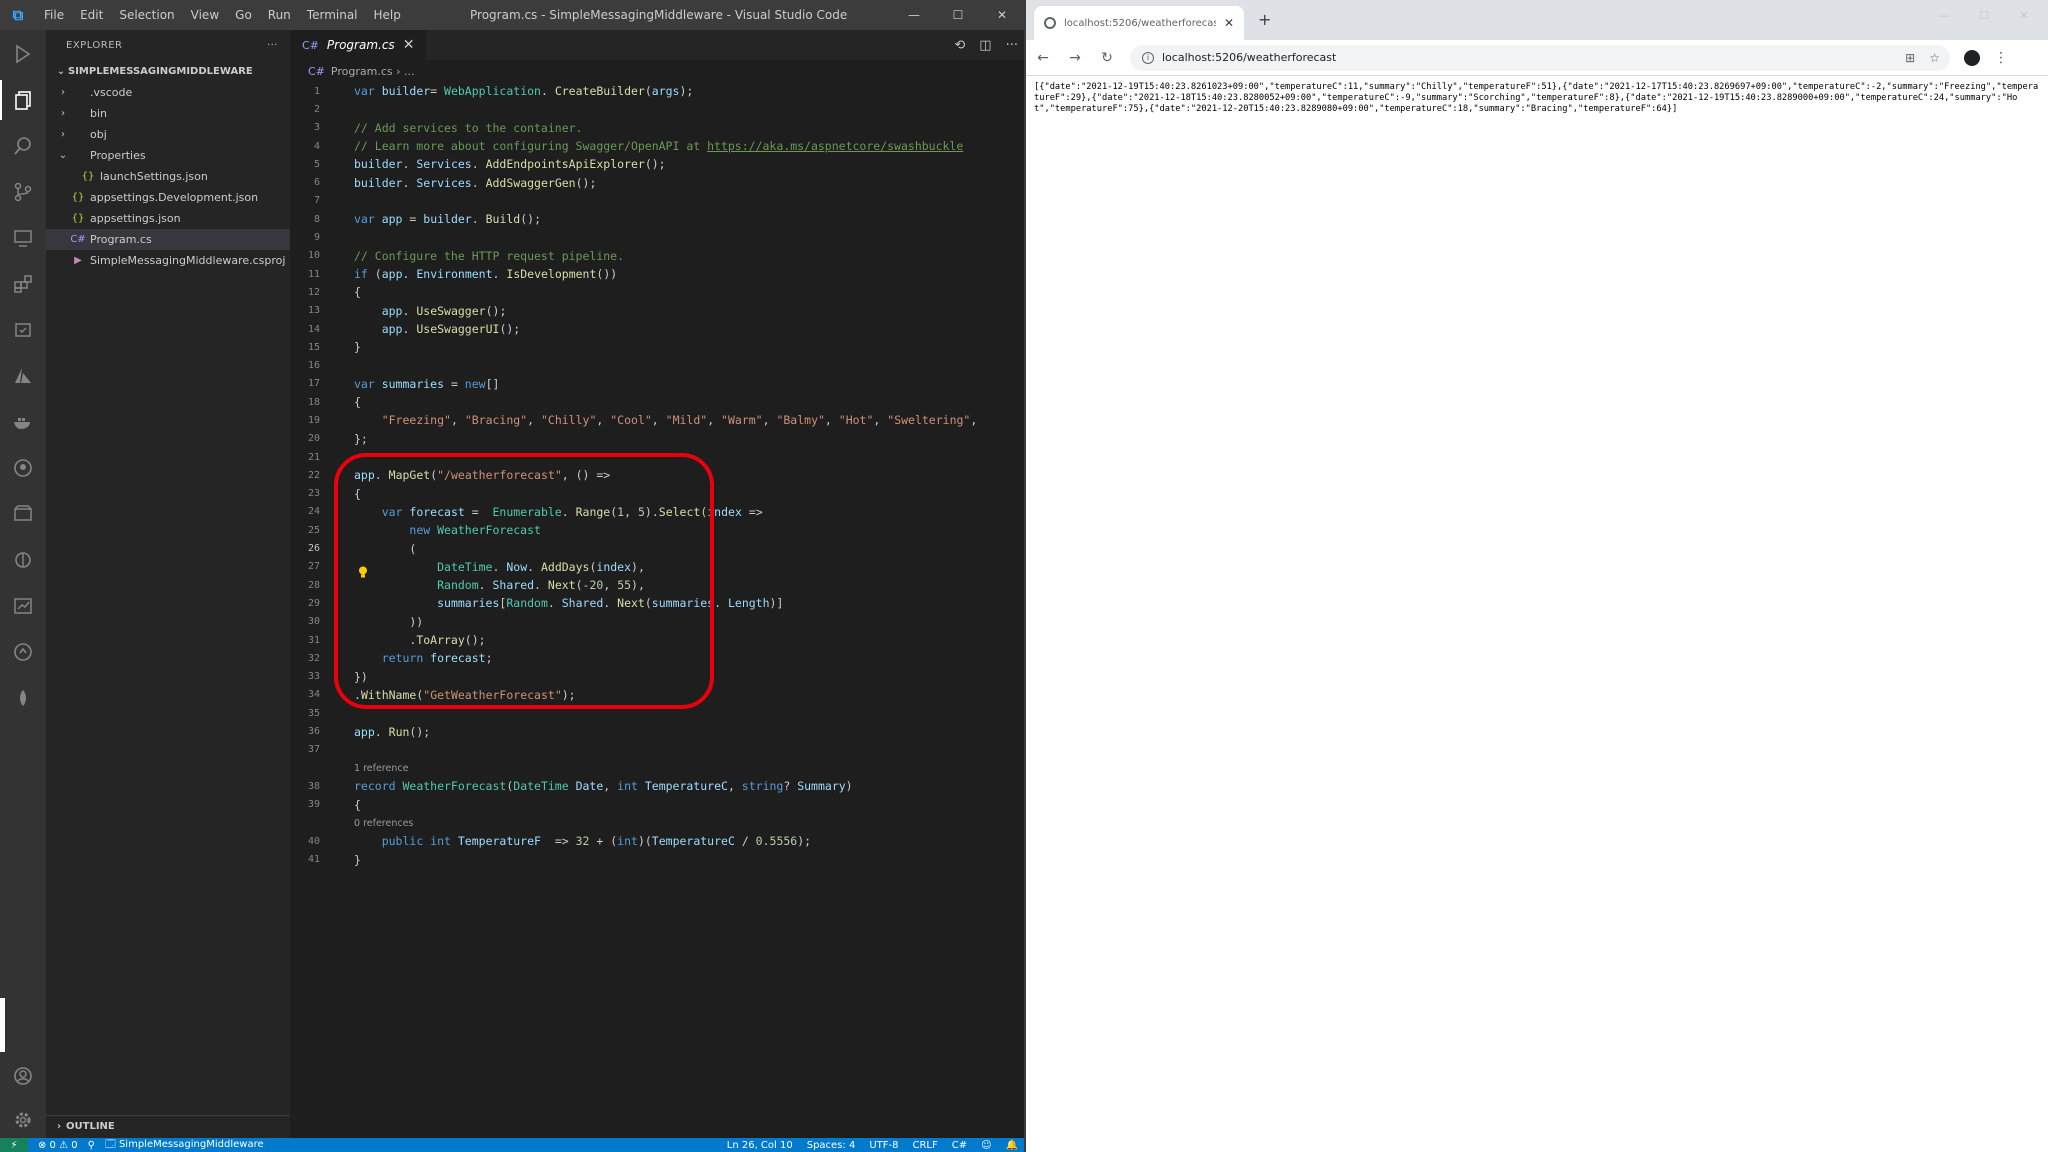 This screenshot has height=1152, width=2048. Describe the element at coordinates (23, 146) in the screenshot. I see `search-icon` at that location.